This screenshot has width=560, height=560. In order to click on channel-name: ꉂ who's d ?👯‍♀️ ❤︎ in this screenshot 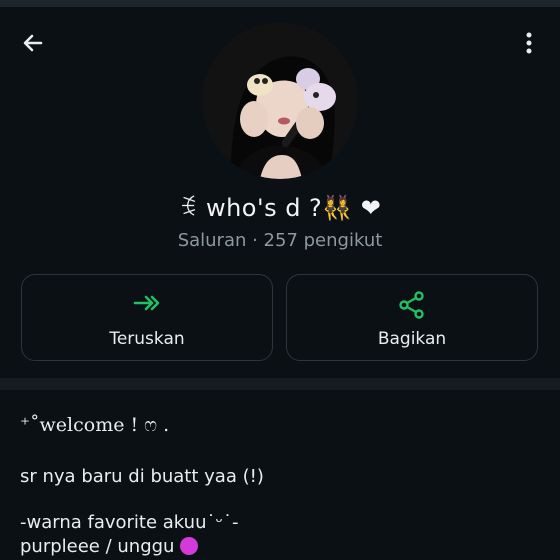, I will do `click(280, 208)`.